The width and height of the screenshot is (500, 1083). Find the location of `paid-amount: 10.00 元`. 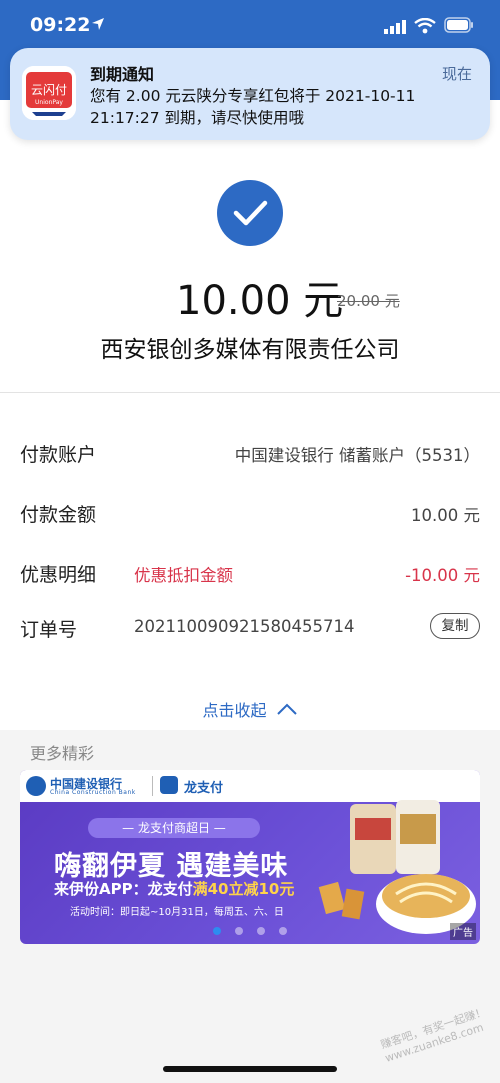

paid-amount: 10.00 元 is located at coordinates (260, 301).